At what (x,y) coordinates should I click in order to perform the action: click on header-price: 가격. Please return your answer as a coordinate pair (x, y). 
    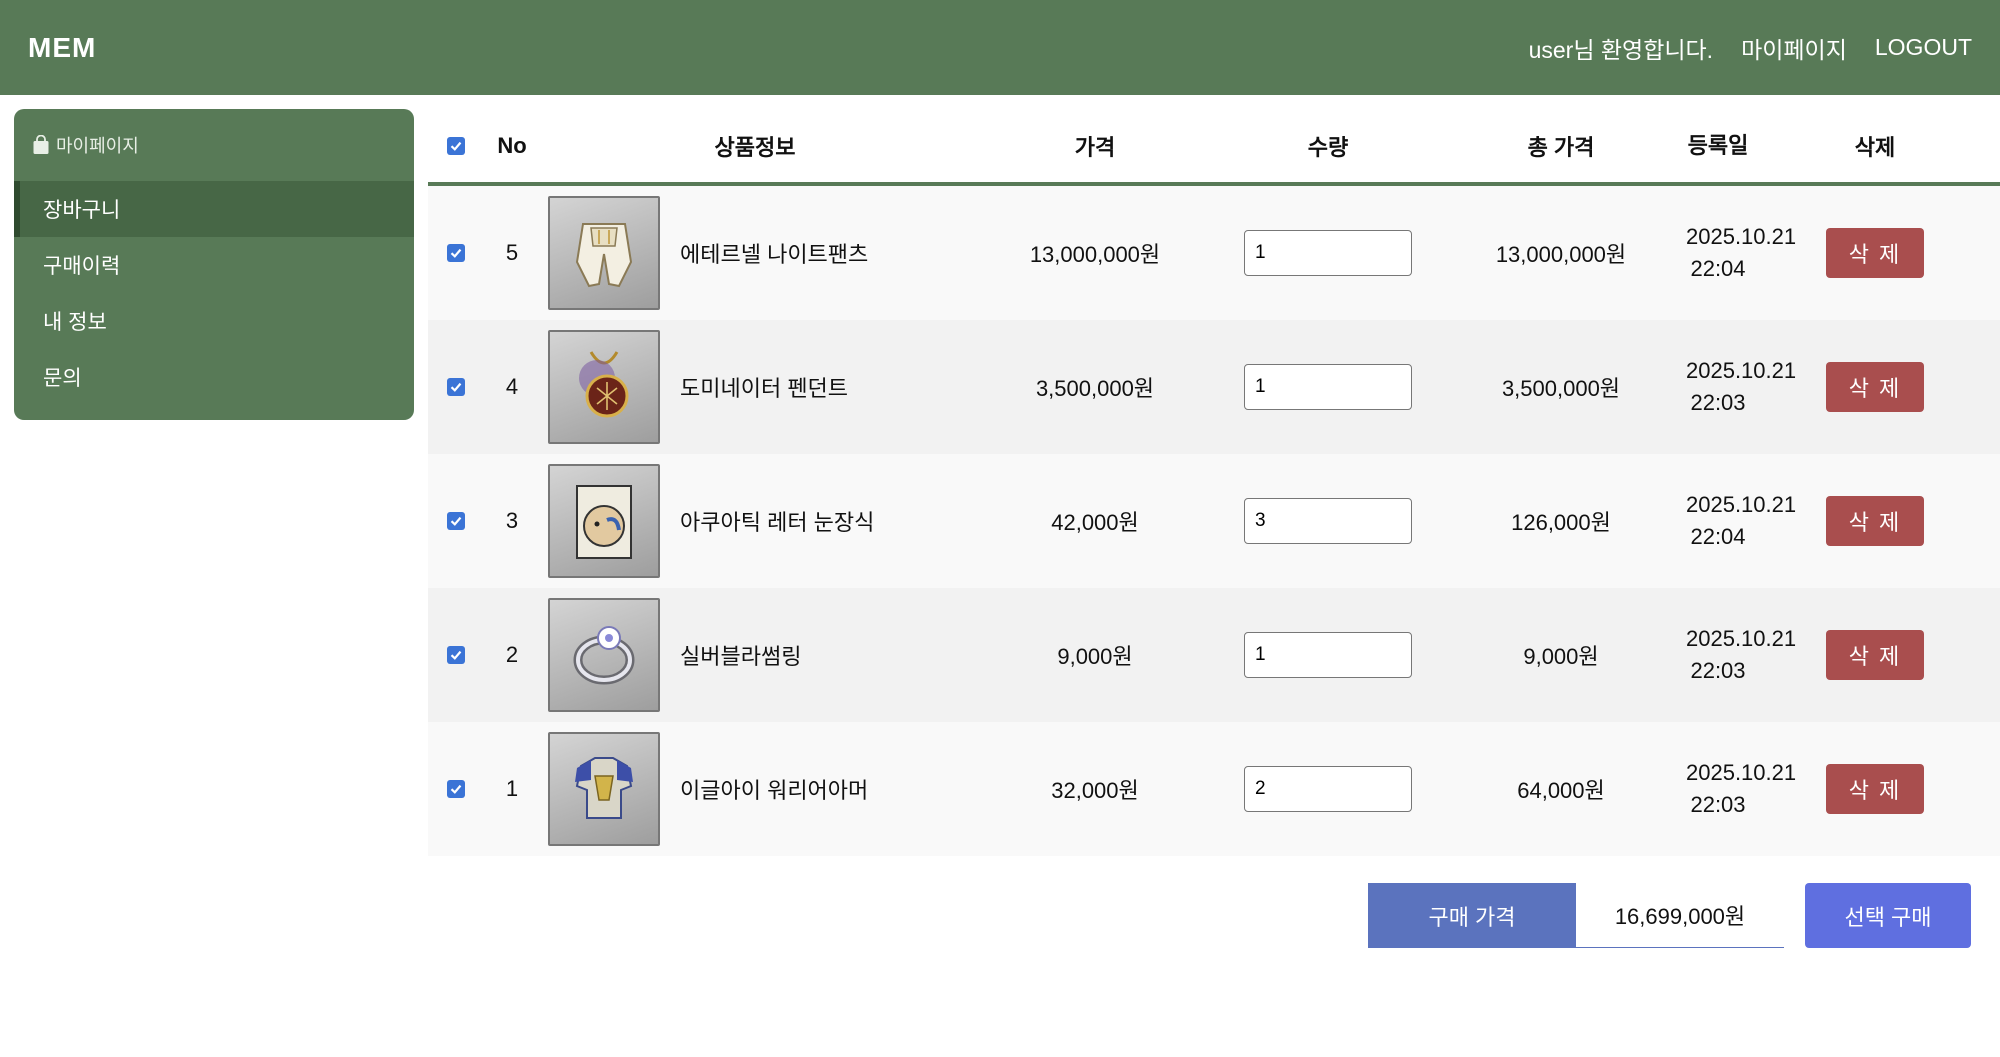
    Looking at the image, I should click on (1095, 147).